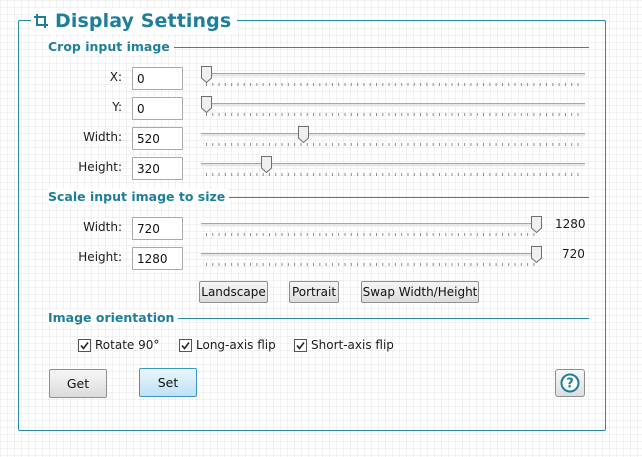  What do you see at coordinates (168, 382) in the screenshot?
I see `set-button: Set` at bounding box center [168, 382].